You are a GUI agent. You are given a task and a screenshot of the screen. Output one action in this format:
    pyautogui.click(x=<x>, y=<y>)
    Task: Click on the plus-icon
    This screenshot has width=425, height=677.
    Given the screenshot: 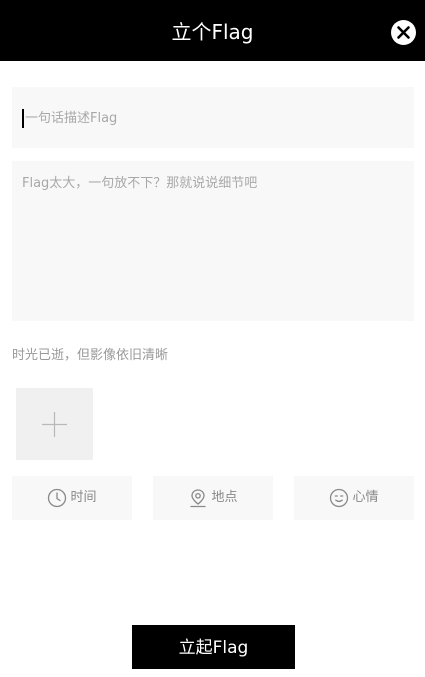 What is the action you would take?
    pyautogui.click(x=54, y=424)
    